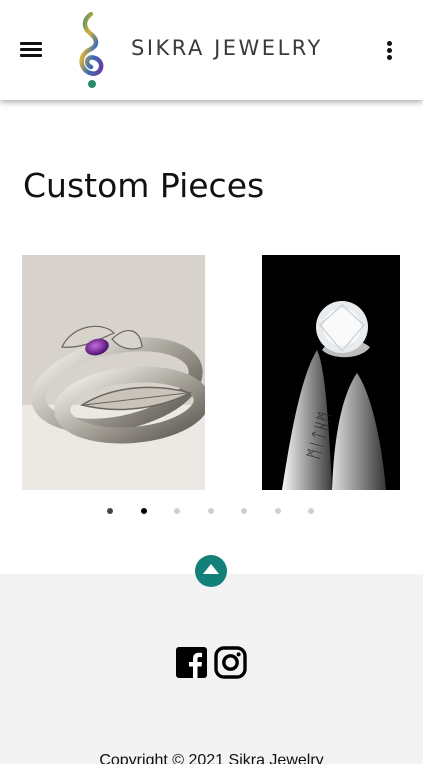 This screenshot has height=764, width=423. What do you see at coordinates (215, 511) in the screenshot?
I see `carousel-dots` at bounding box center [215, 511].